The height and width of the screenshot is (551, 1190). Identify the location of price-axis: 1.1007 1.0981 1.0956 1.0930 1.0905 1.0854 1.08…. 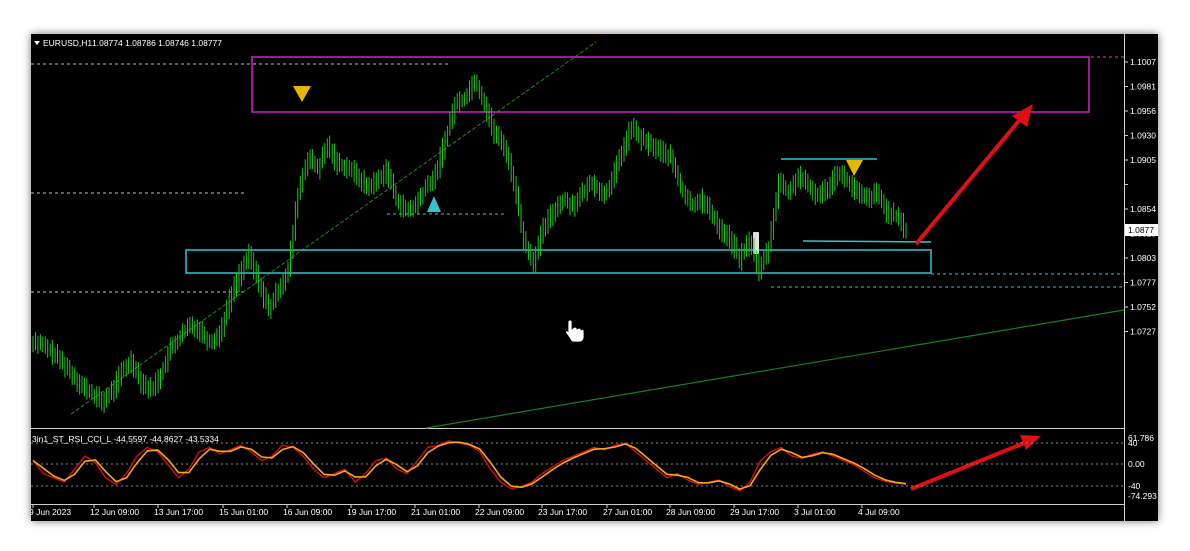
(1140, 197).